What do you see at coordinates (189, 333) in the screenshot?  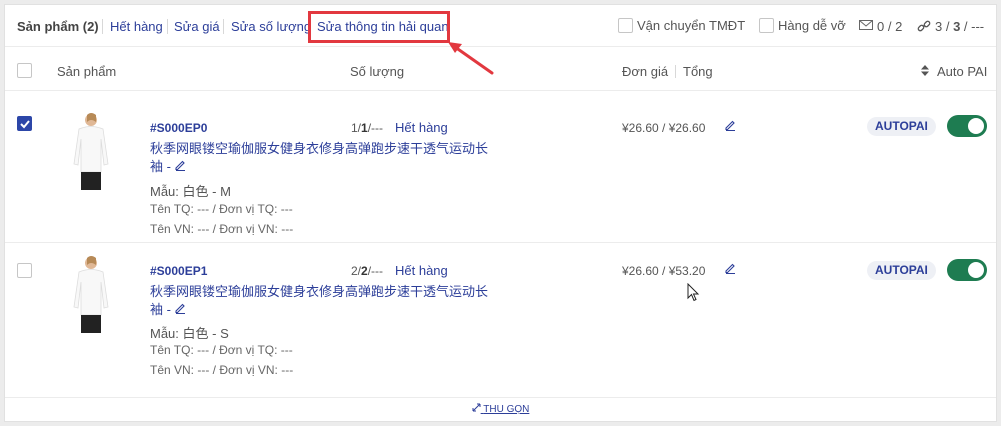 I see `product-variant: Mẫu: 白色 - S` at bounding box center [189, 333].